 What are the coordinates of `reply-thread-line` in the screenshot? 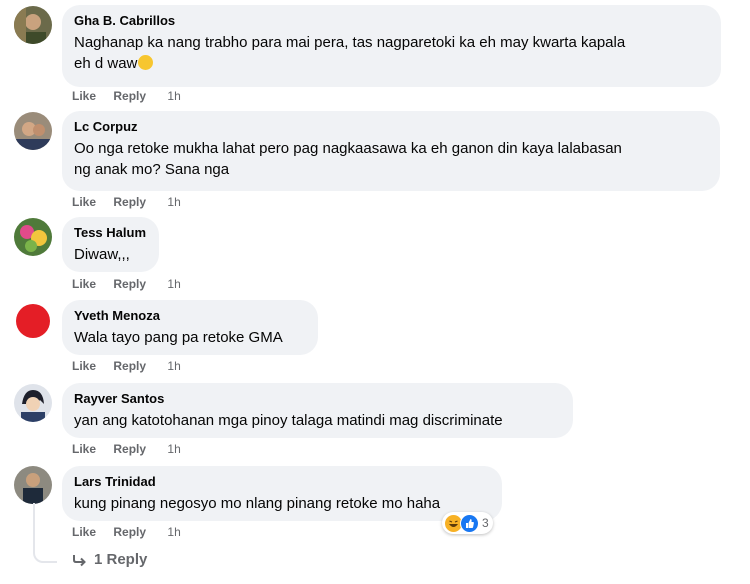 It's located at (45, 533).